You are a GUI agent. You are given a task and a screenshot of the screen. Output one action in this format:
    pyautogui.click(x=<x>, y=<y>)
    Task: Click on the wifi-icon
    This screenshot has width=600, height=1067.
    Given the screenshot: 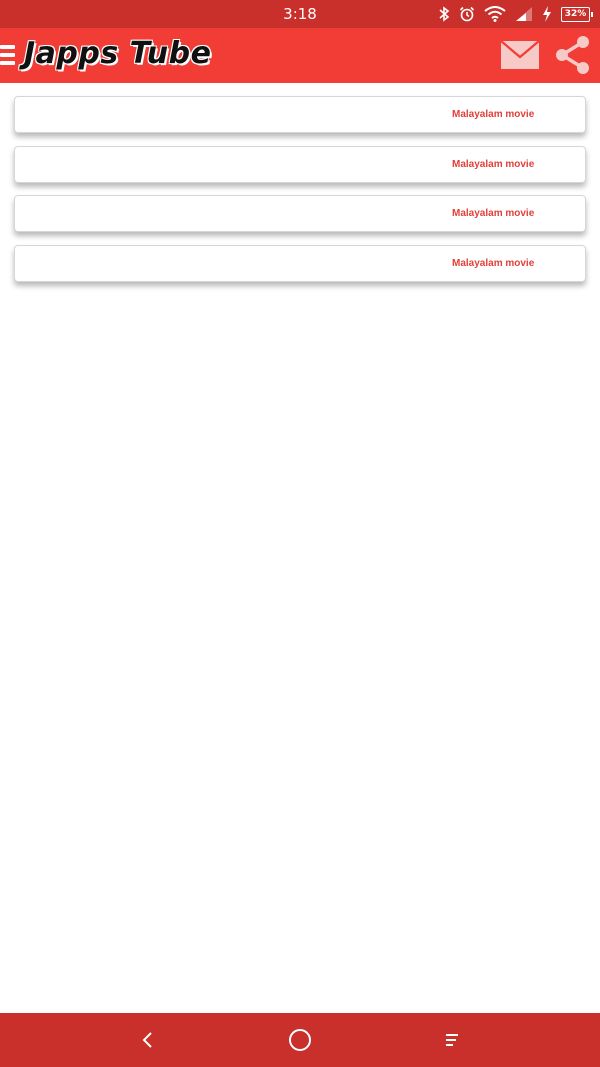 What is the action you would take?
    pyautogui.click(x=495, y=14)
    